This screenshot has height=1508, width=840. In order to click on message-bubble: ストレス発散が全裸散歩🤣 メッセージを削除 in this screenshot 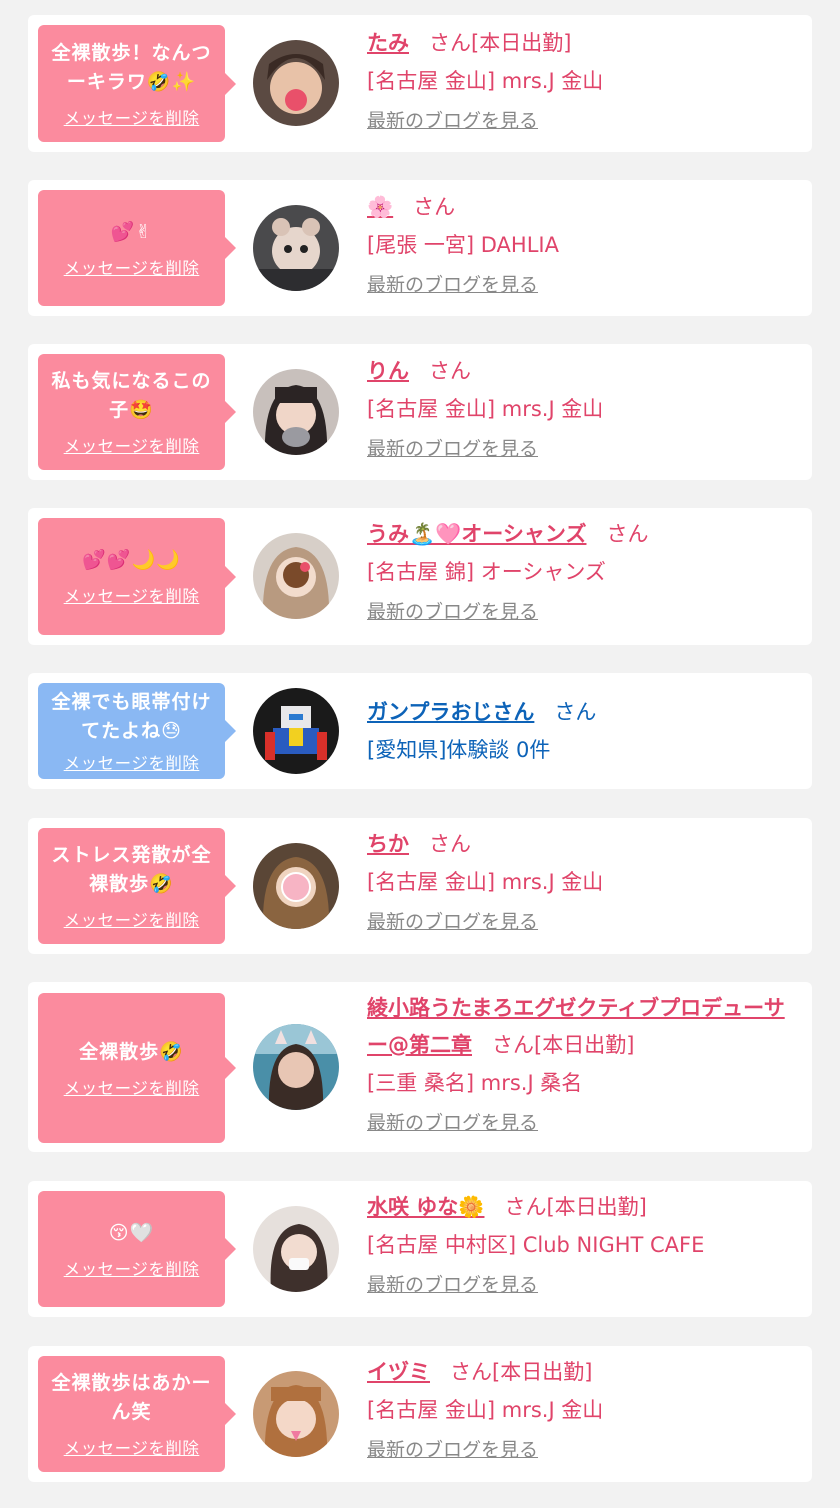, I will do `click(137, 886)`.